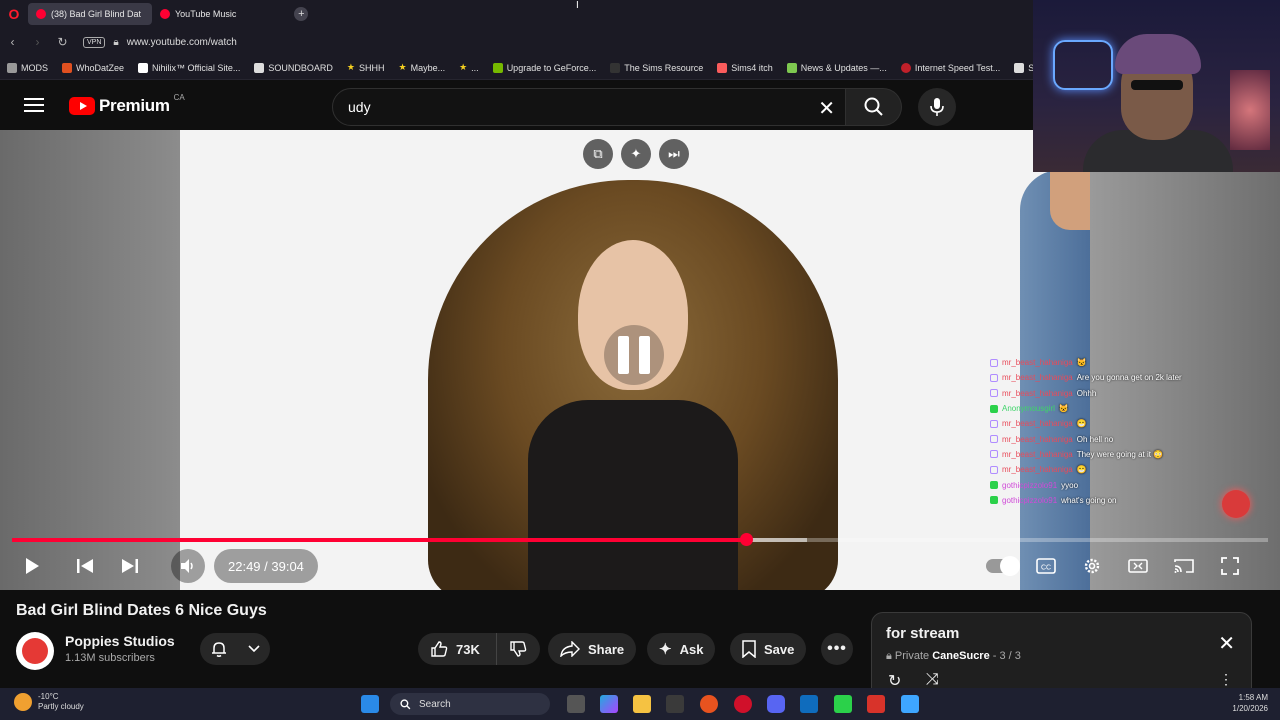 The width and height of the screenshot is (1280, 720). I want to click on chat-text: 😺, so click(1063, 409).